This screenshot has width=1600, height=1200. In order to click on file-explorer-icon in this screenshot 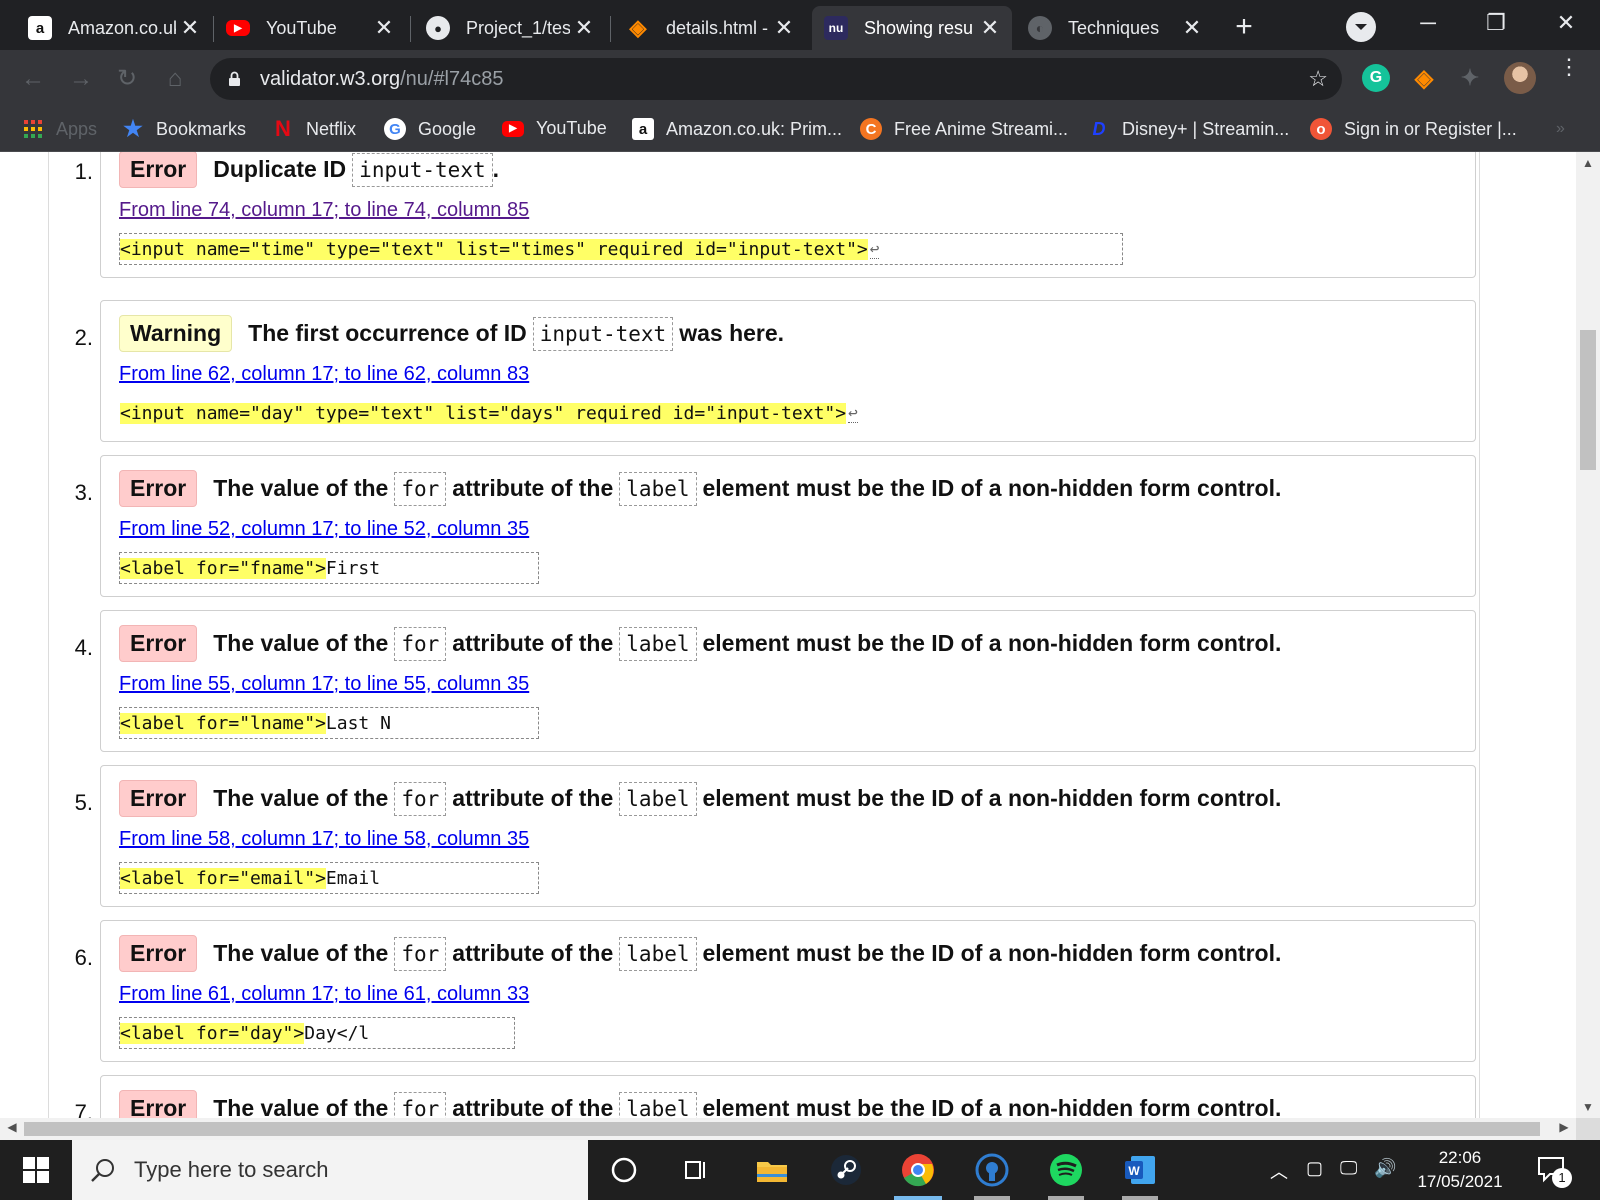, I will do `click(772, 1170)`.